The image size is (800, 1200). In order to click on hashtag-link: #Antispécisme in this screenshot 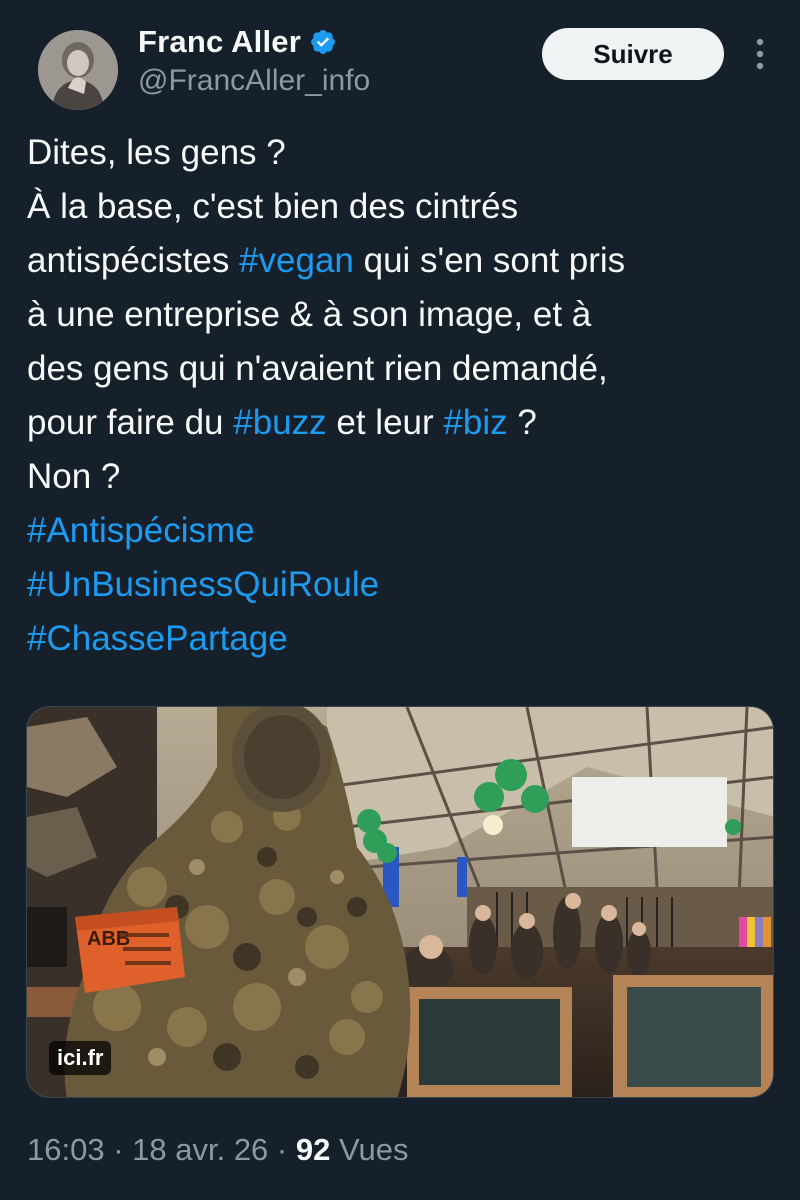, I will do `click(141, 530)`.